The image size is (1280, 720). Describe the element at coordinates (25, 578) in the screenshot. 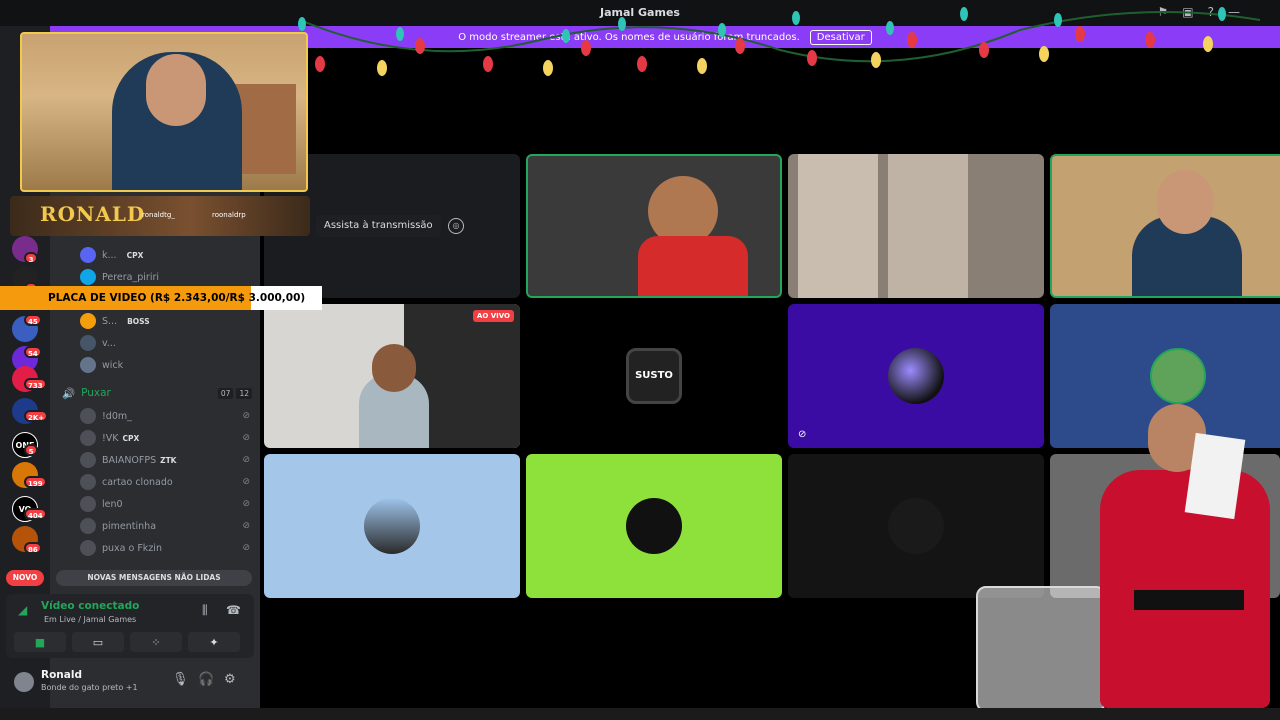

I see `new-badge: NOVO` at that location.